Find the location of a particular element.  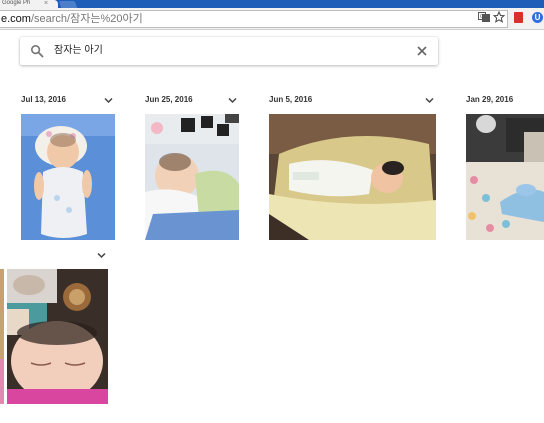

translate-icon: G is located at coordinates (484, 17).